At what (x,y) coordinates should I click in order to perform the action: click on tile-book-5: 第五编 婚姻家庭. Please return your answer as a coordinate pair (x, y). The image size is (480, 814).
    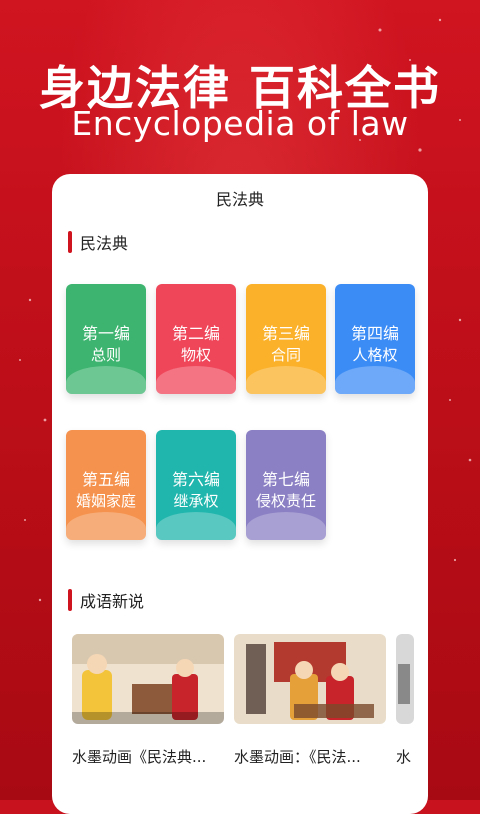
    Looking at the image, I should click on (106, 485).